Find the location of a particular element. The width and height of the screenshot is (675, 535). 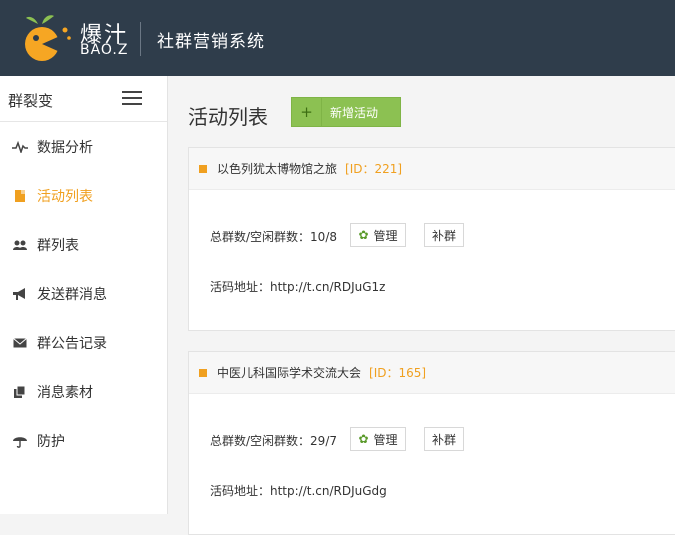

sidebar-item-message-assets: 消息素材 is located at coordinates (83, 391).